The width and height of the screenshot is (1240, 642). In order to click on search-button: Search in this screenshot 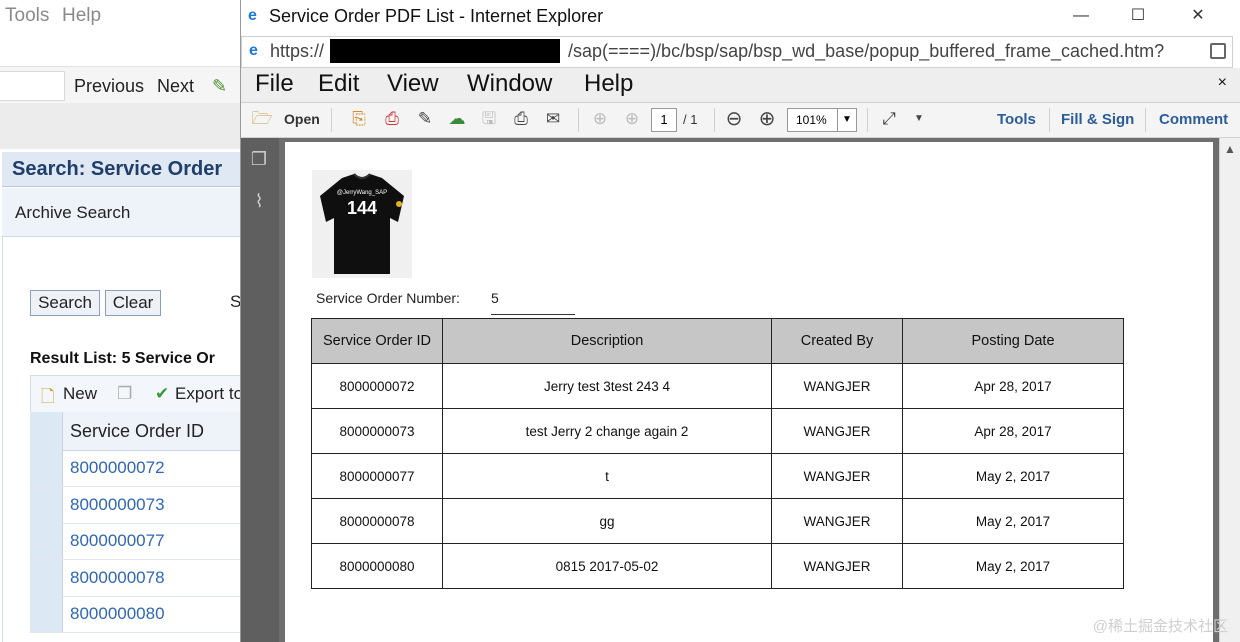, I will do `click(65, 303)`.